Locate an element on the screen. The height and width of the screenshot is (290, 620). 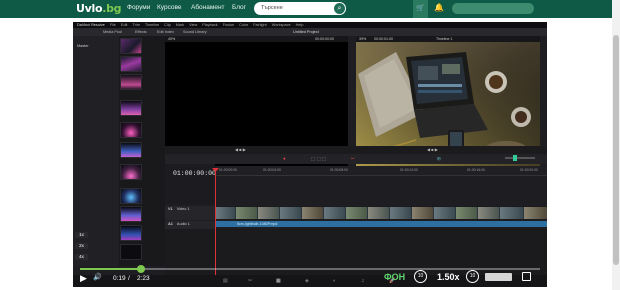
nav-subscription: Абонамент is located at coordinates (208, 7).